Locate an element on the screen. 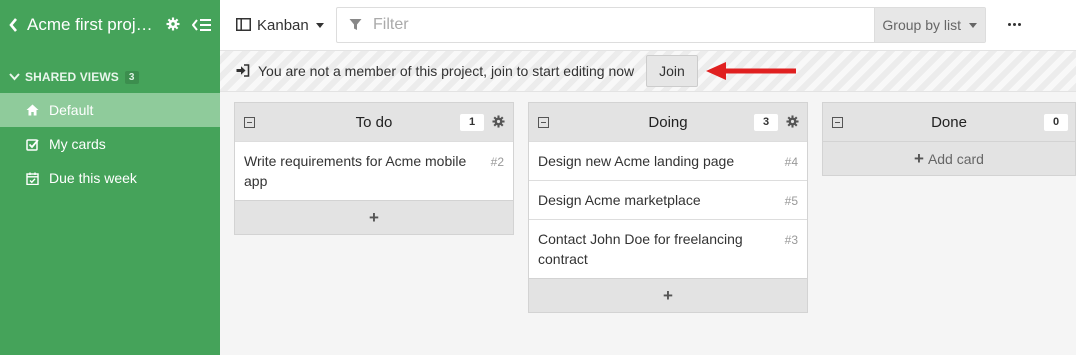 The height and width of the screenshot is (355, 1076). check-square-icon is located at coordinates (33, 144).